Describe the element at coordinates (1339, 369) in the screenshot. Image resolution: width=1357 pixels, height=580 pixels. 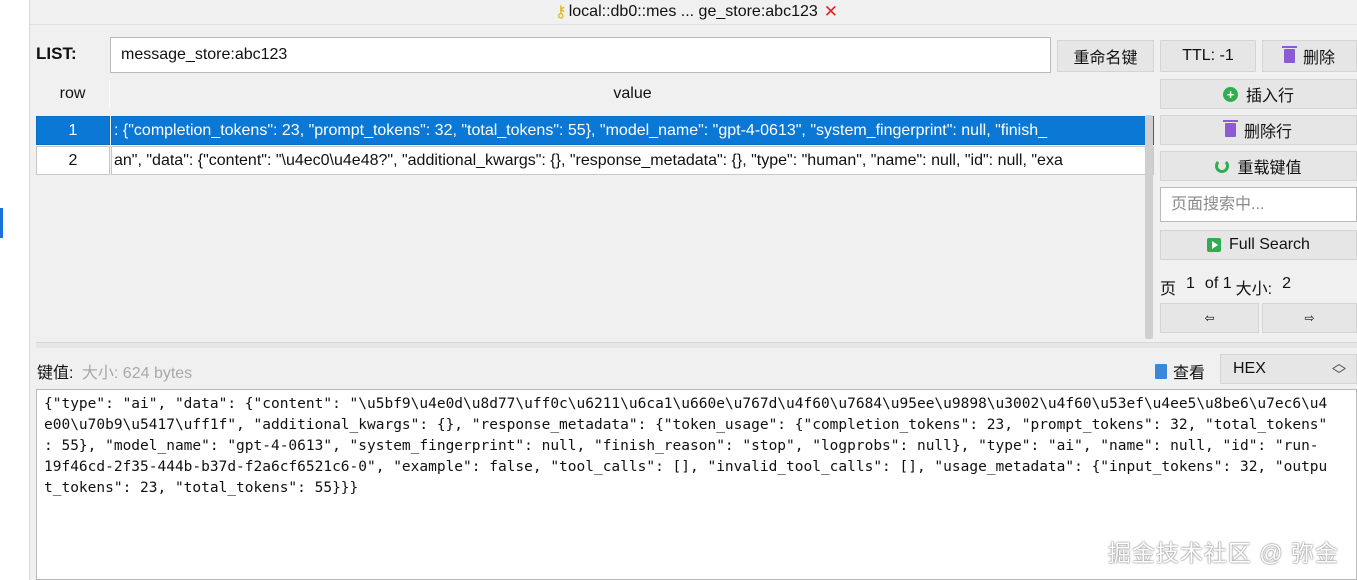
I see `chevron-updown-icon: ︿ ﹀` at that location.